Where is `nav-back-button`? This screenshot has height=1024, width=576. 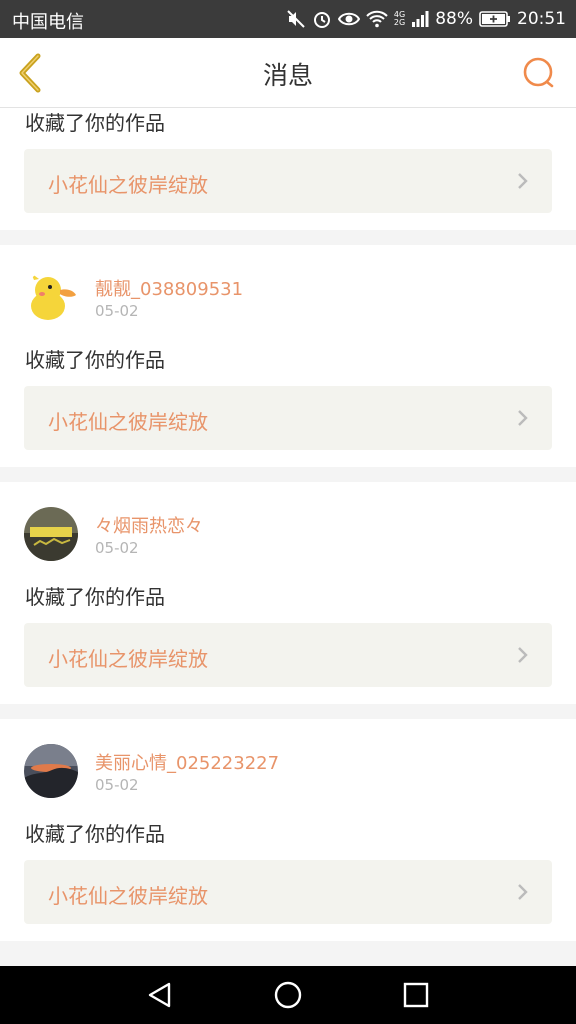
nav-back-button is located at coordinates (160, 996).